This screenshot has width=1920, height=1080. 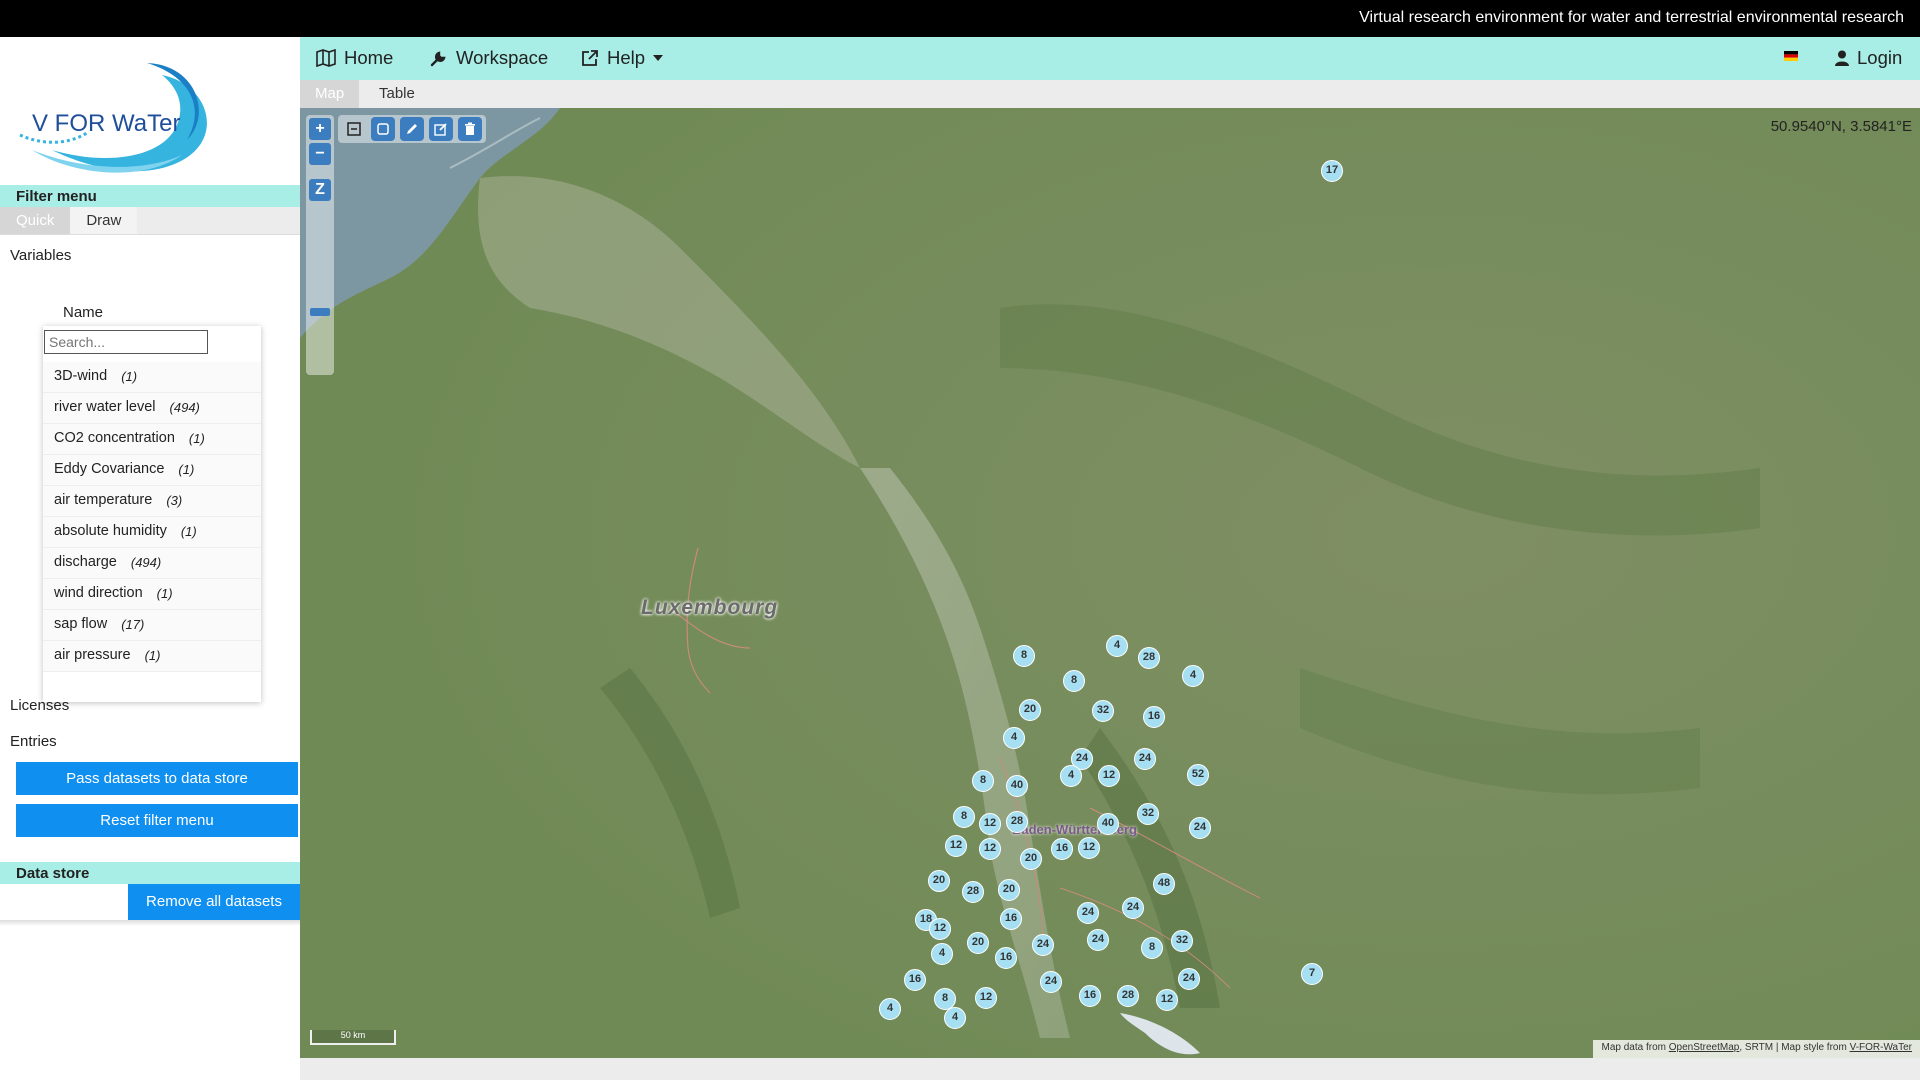 I want to click on nav-home: Home, so click(x=354, y=58).